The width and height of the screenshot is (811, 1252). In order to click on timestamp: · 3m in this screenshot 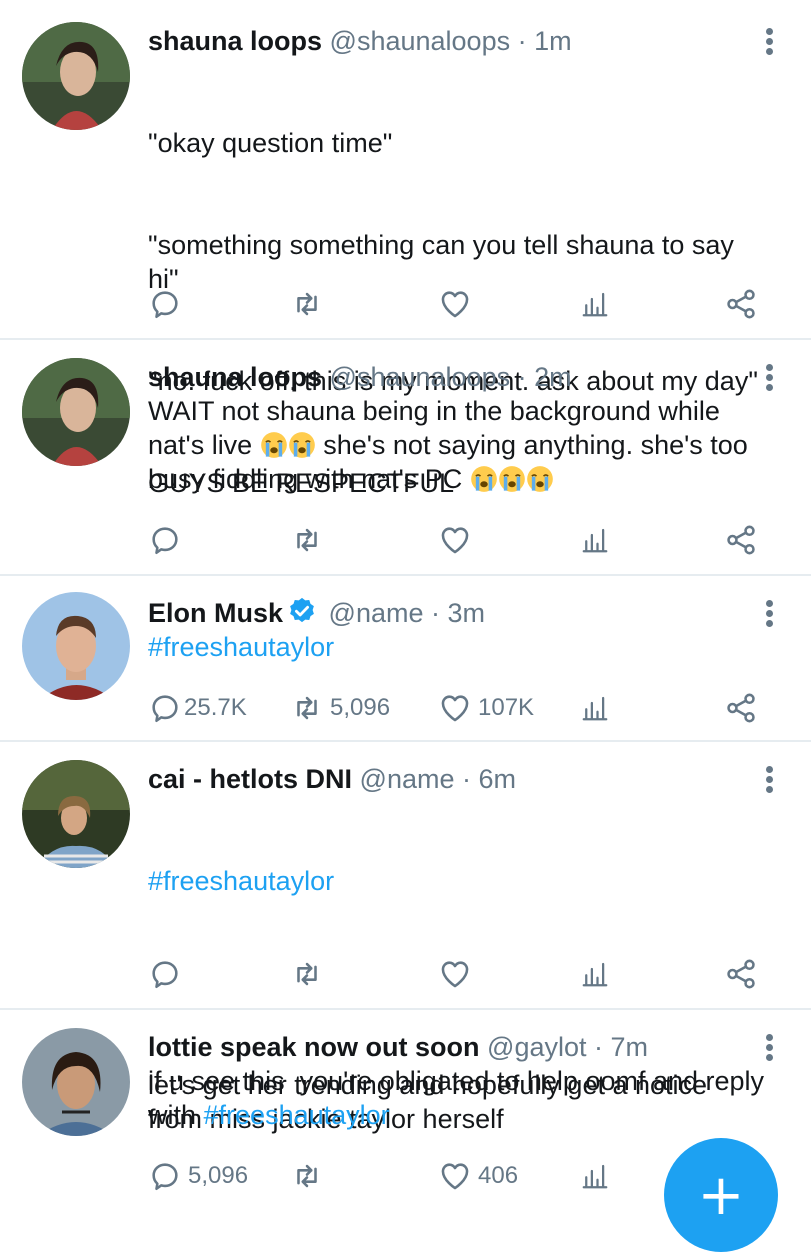, I will do `click(458, 613)`.